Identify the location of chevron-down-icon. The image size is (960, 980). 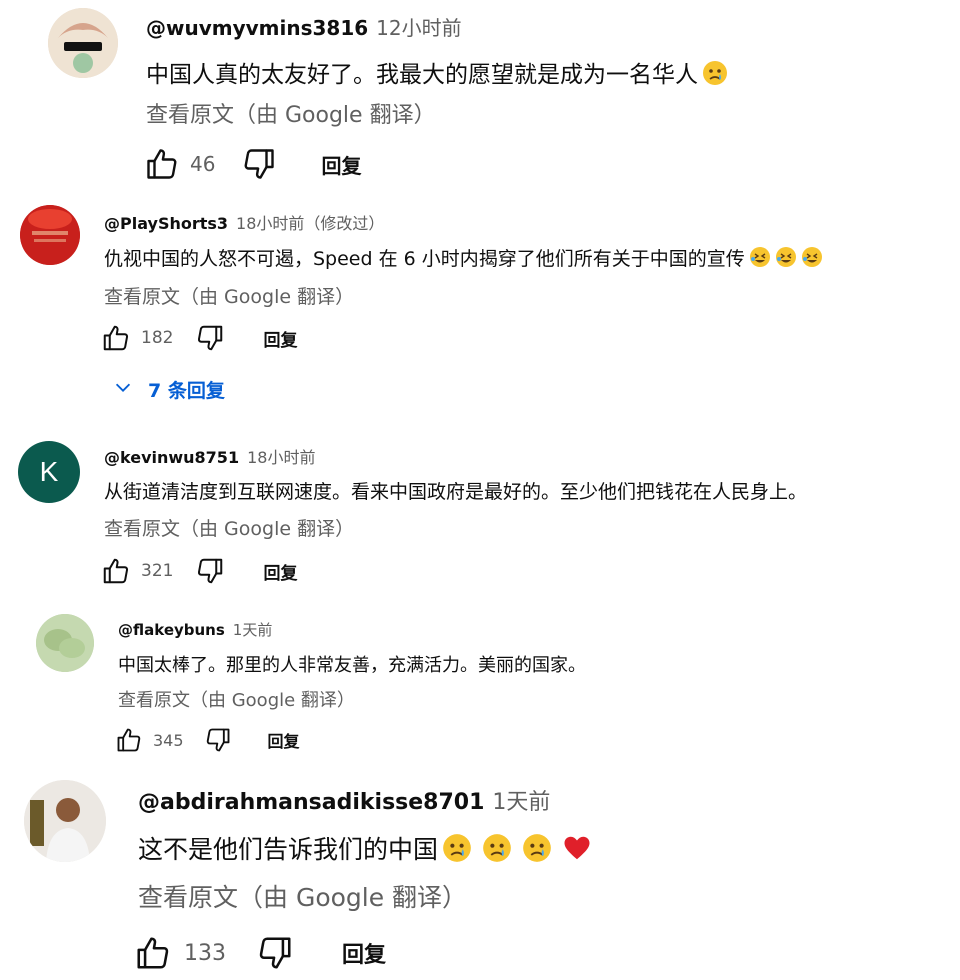
(123, 389).